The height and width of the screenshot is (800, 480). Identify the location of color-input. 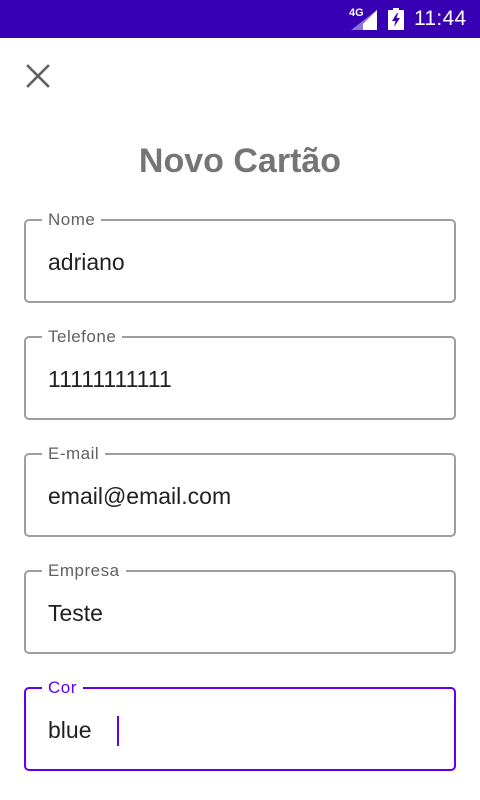
(243, 730).